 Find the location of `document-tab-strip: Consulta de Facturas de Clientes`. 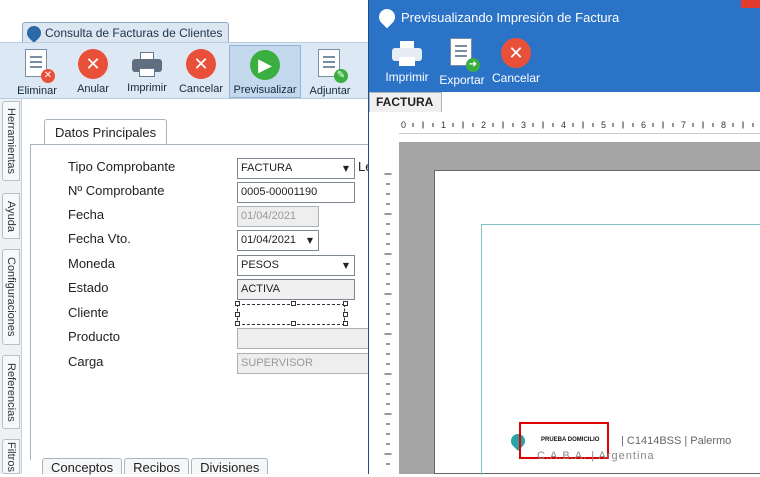

document-tab-strip: Consulta de Facturas de Clientes is located at coordinates (186, 21).